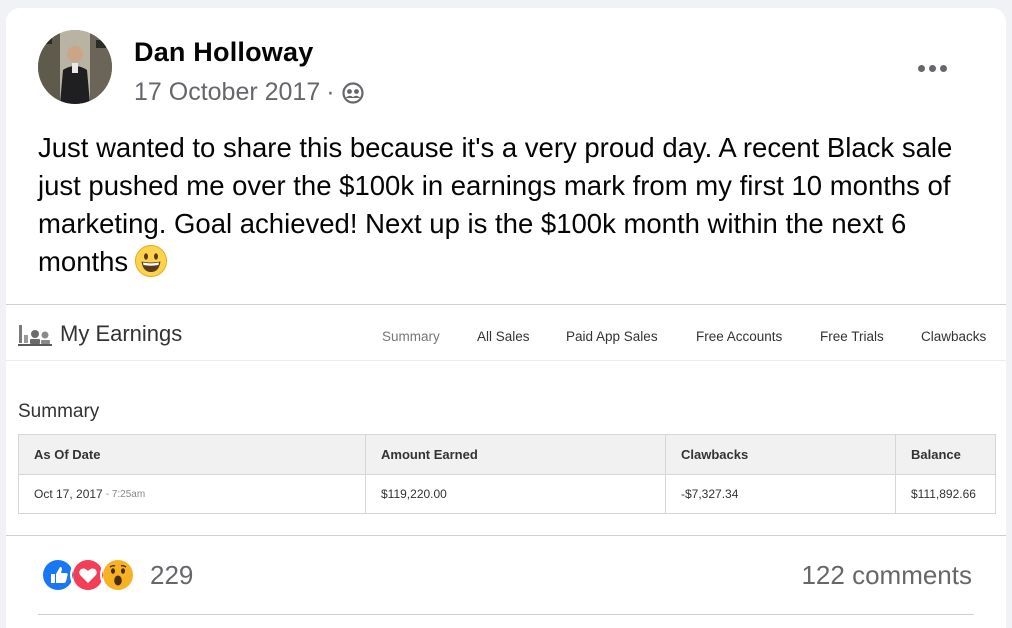  What do you see at coordinates (612, 336) in the screenshot?
I see `tab-paid-app-sales: Paid App Sales` at bounding box center [612, 336].